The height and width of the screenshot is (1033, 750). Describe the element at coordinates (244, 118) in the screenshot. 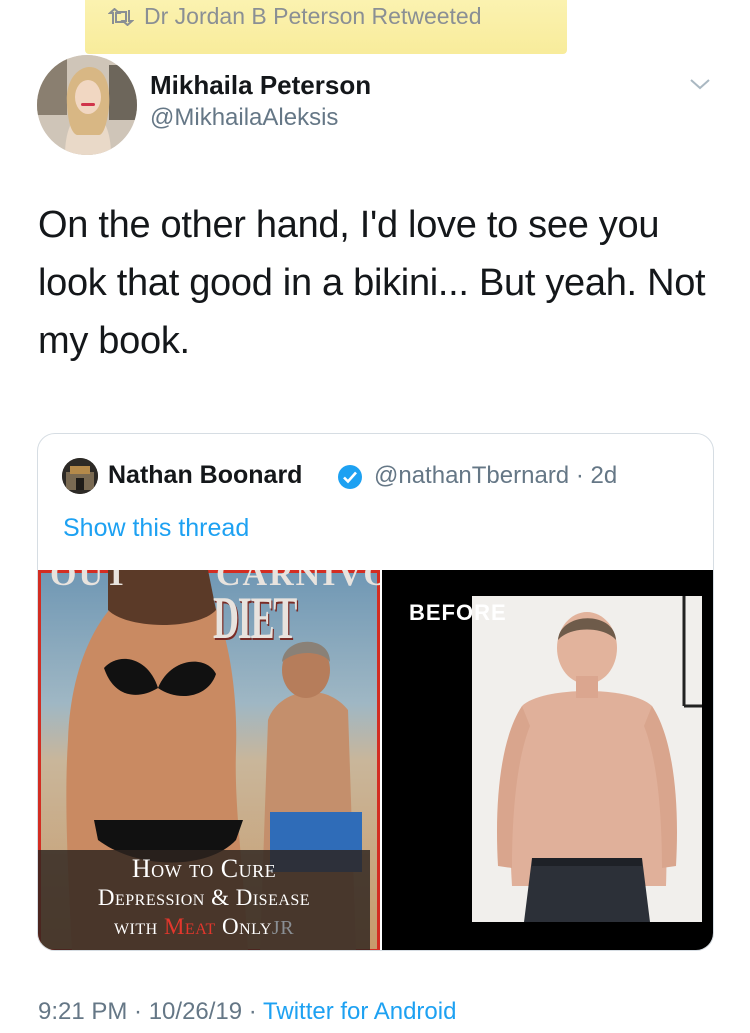

I see `author-handle: @MikhailaAleksis` at that location.